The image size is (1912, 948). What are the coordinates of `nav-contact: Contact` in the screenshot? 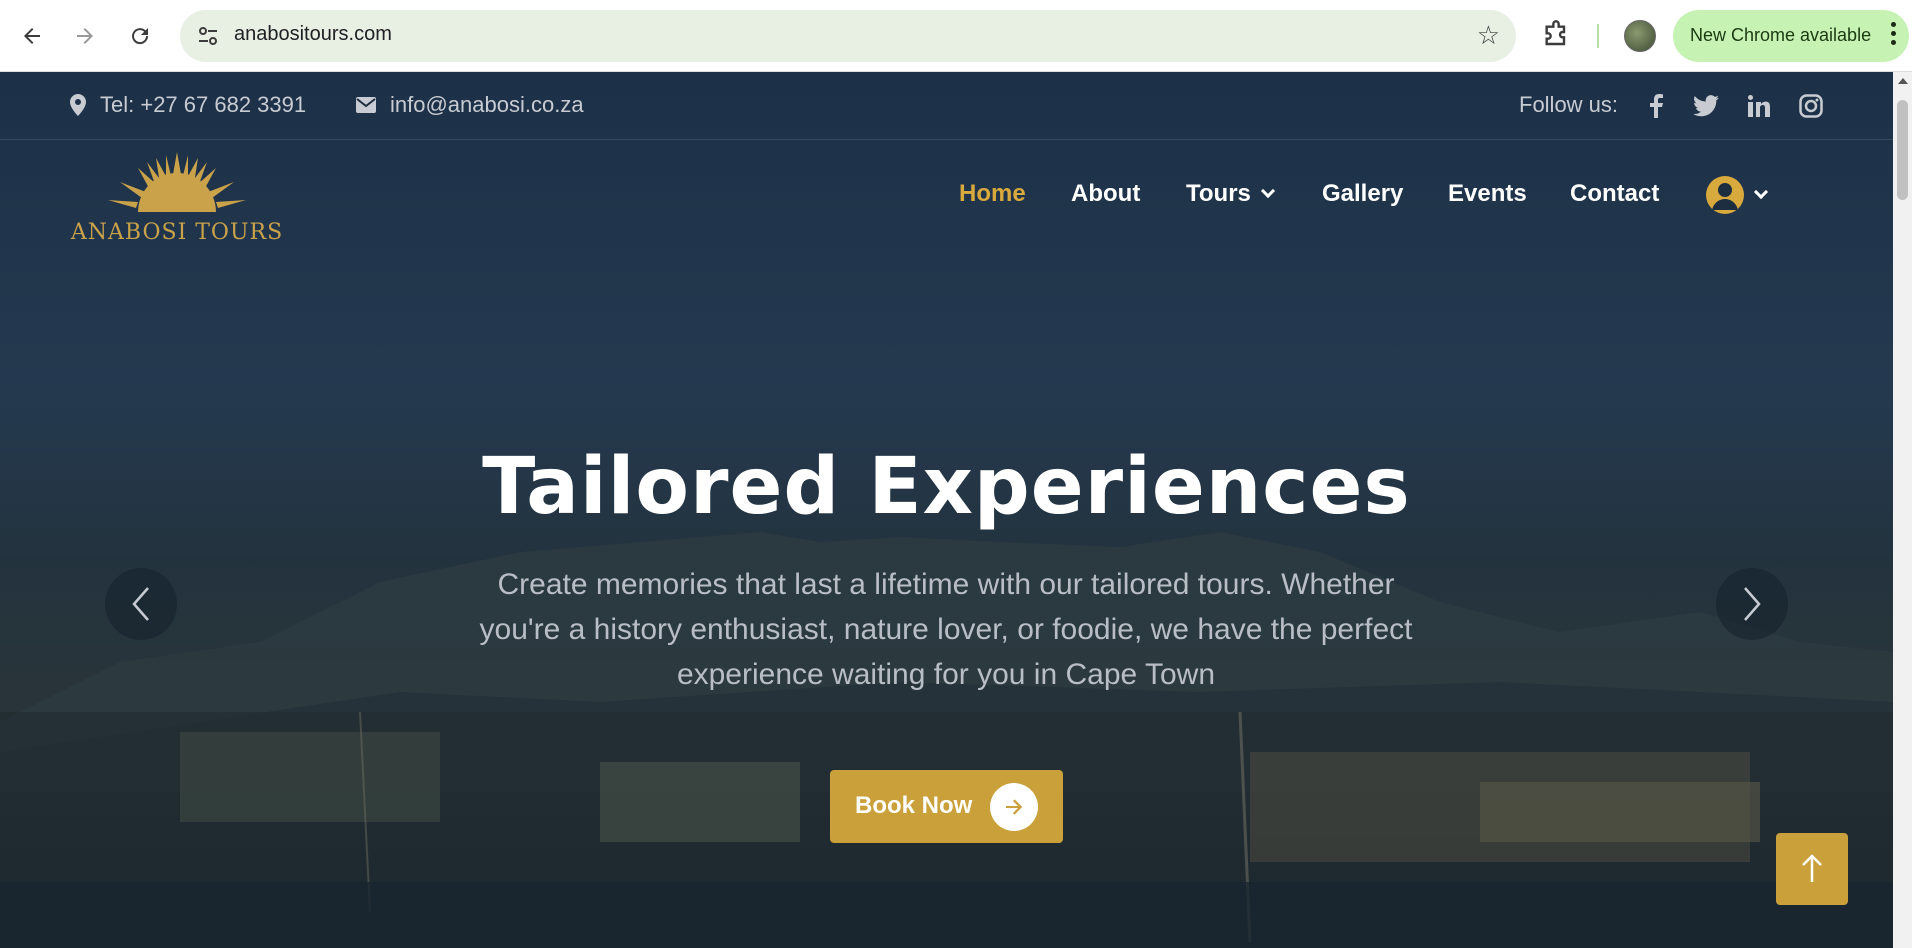 It's located at (1614, 194).